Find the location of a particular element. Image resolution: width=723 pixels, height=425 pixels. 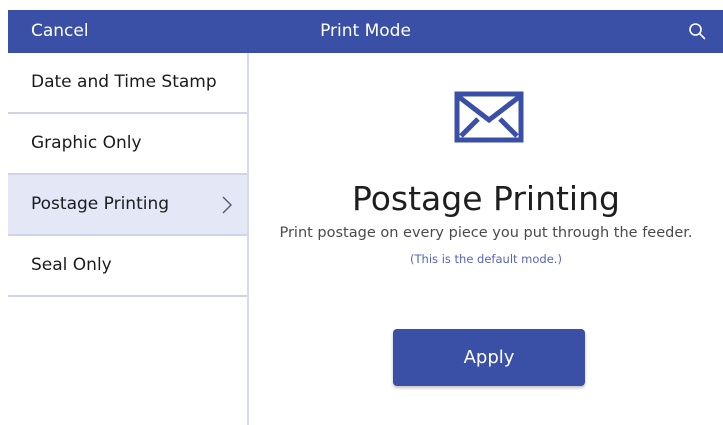

mode-item-seal-only: Seal Only is located at coordinates (127, 266).